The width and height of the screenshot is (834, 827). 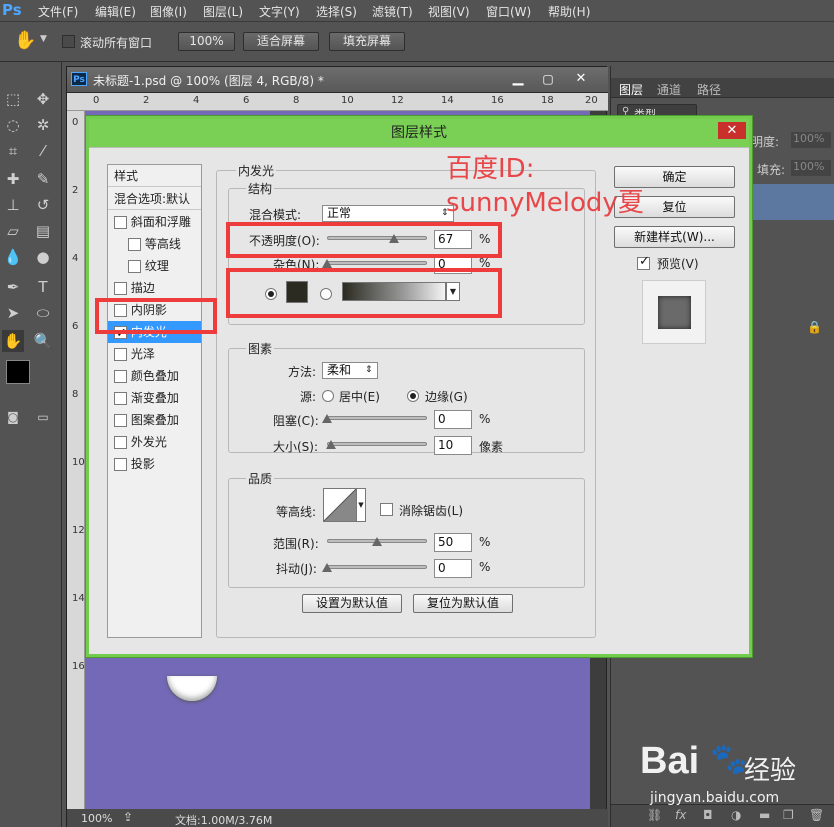 What do you see at coordinates (413, 396) in the screenshot?
I see `source-edge-radio` at bounding box center [413, 396].